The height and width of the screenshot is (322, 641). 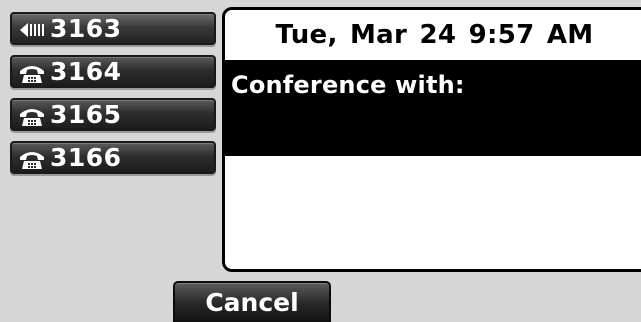 I want to click on line-key-3164: 3164, so click(x=113, y=71).